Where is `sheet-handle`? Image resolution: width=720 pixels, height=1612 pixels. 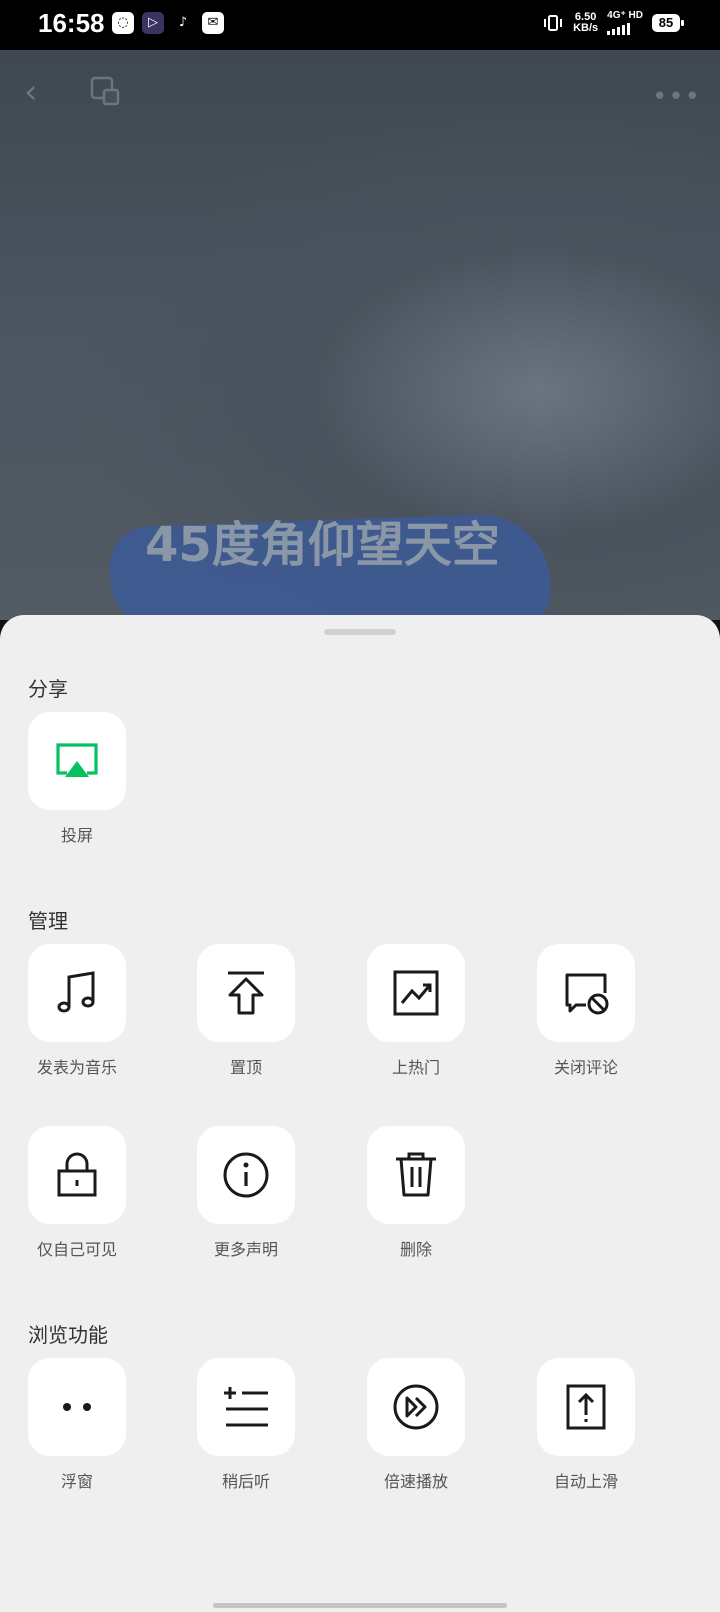 sheet-handle is located at coordinates (360, 632).